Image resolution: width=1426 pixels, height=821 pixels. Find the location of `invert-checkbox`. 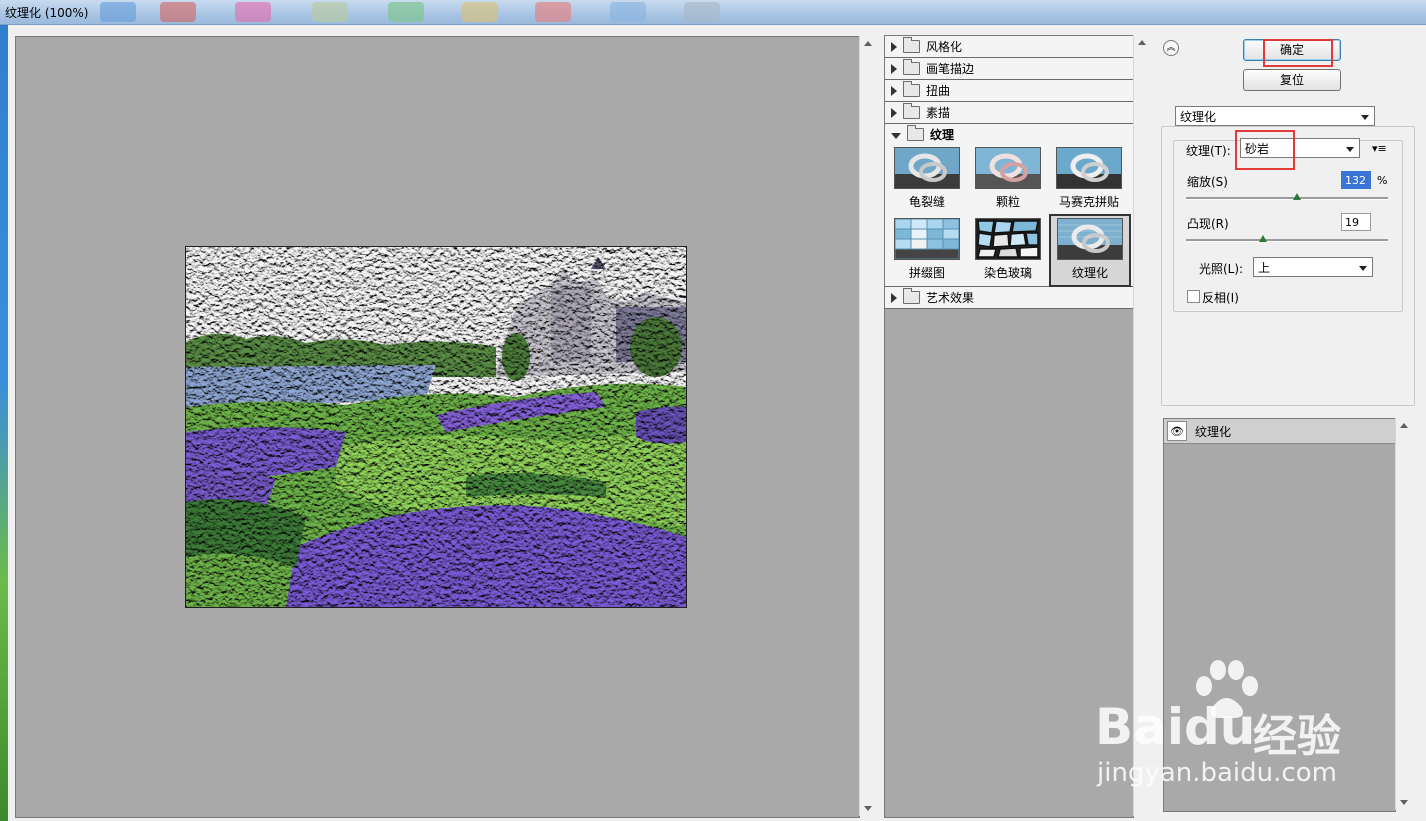

invert-checkbox is located at coordinates (1193, 296).